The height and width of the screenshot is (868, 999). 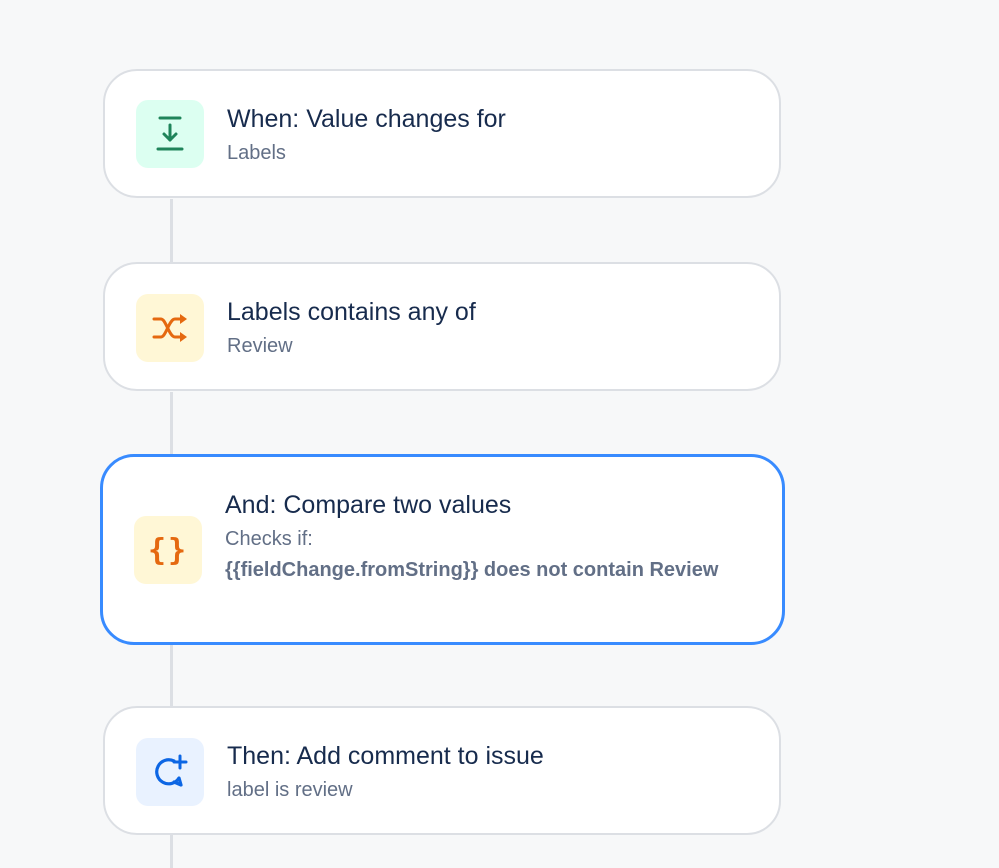 What do you see at coordinates (269, 539) in the screenshot?
I see `compare-subtitle: Checks if:` at bounding box center [269, 539].